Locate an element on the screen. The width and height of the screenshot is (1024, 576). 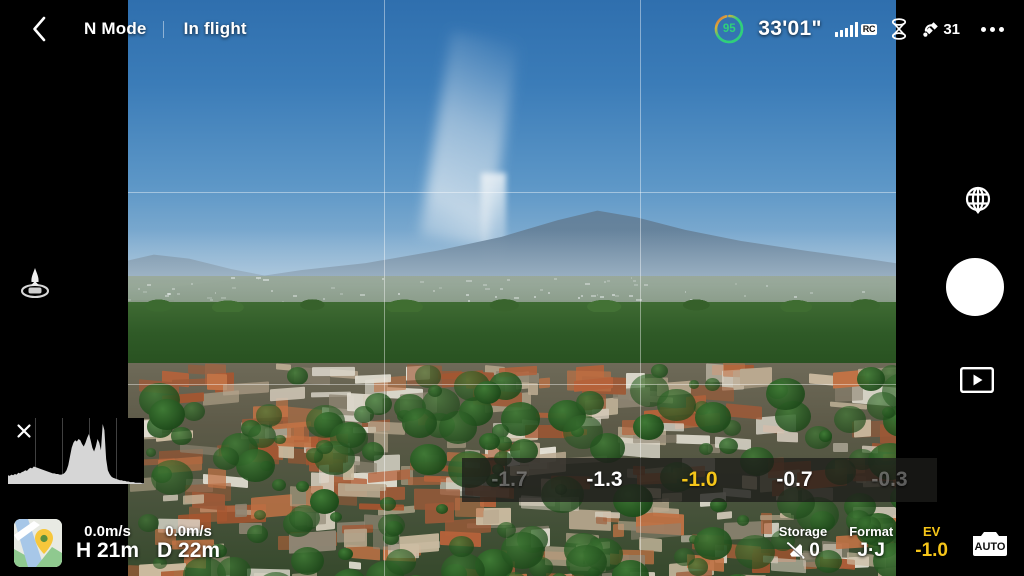
ev-tick-0: -1.7 is located at coordinates (509, 480).